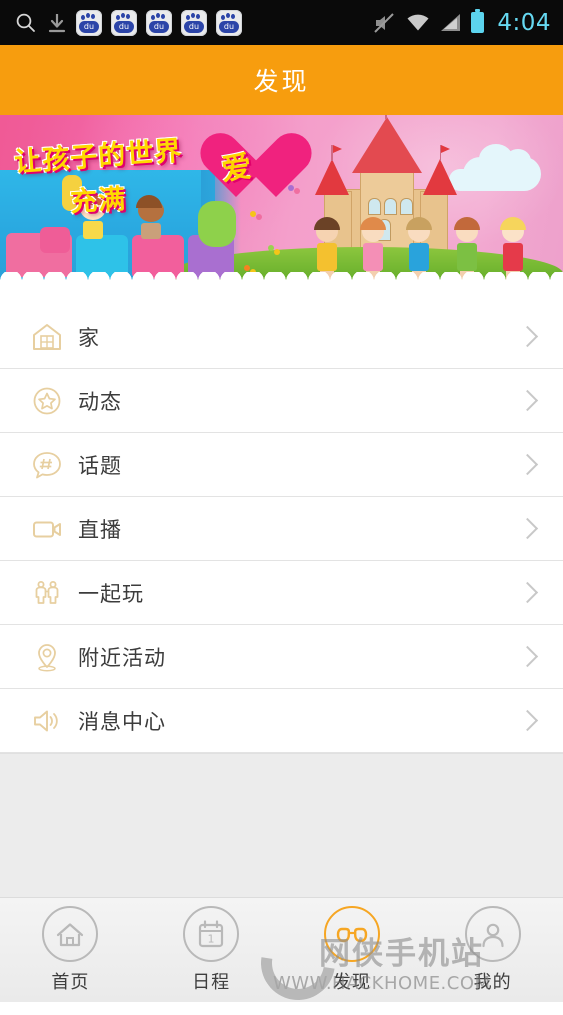 This screenshot has height=1015, width=563. What do you see at coordinates (281, 465) in the screenshot?
I see `list-item-topic: 话题` at bounding box center [281, 465].